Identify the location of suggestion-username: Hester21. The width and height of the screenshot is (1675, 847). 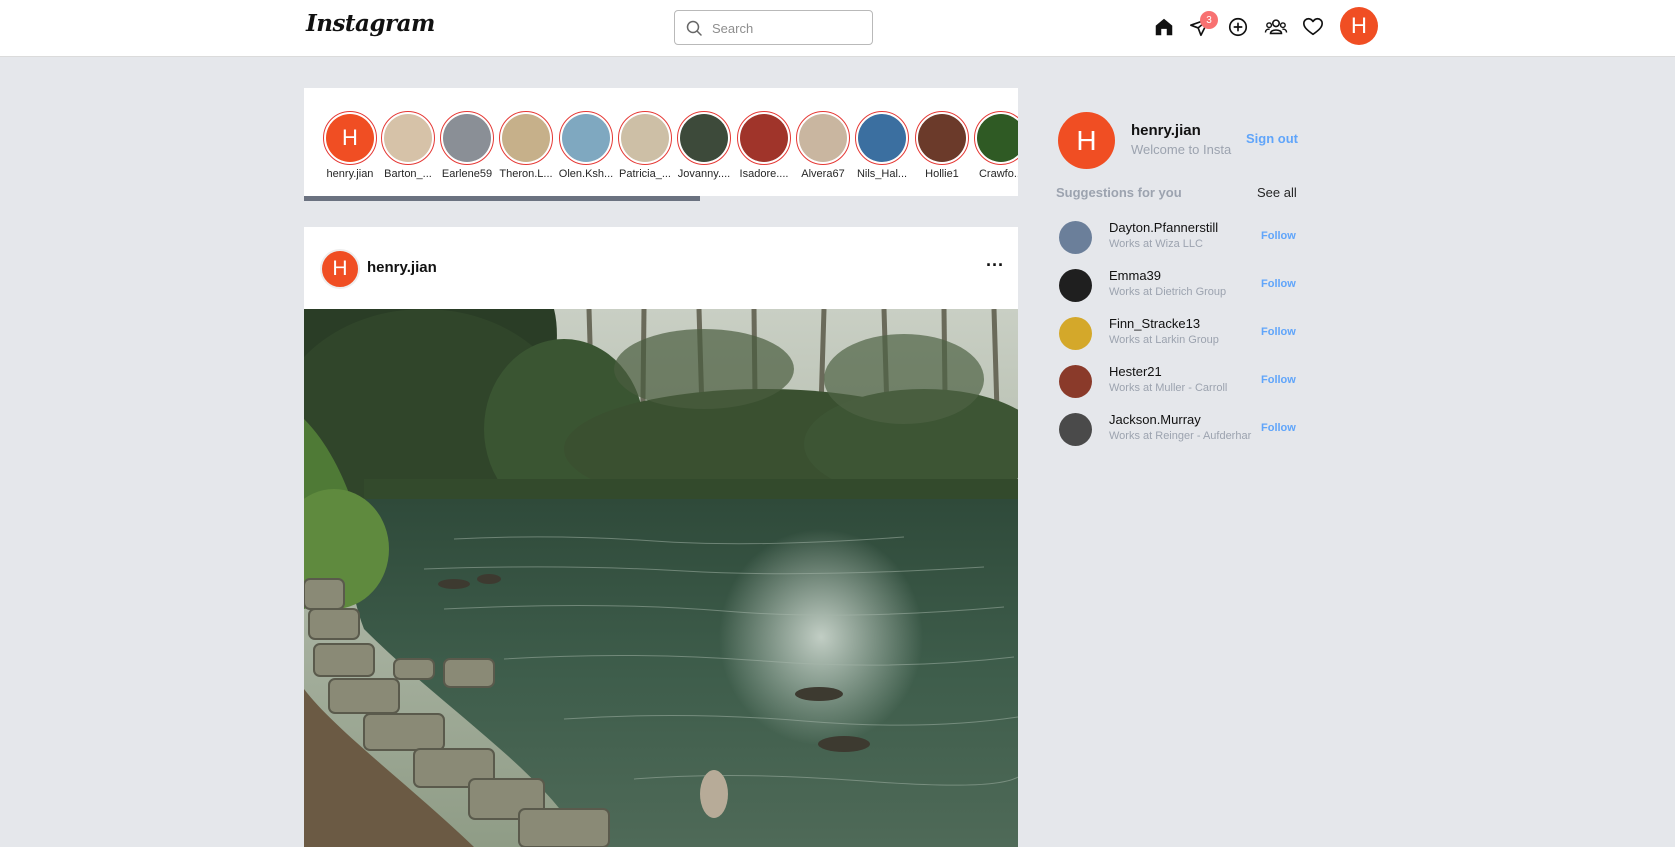
(1135, 371).